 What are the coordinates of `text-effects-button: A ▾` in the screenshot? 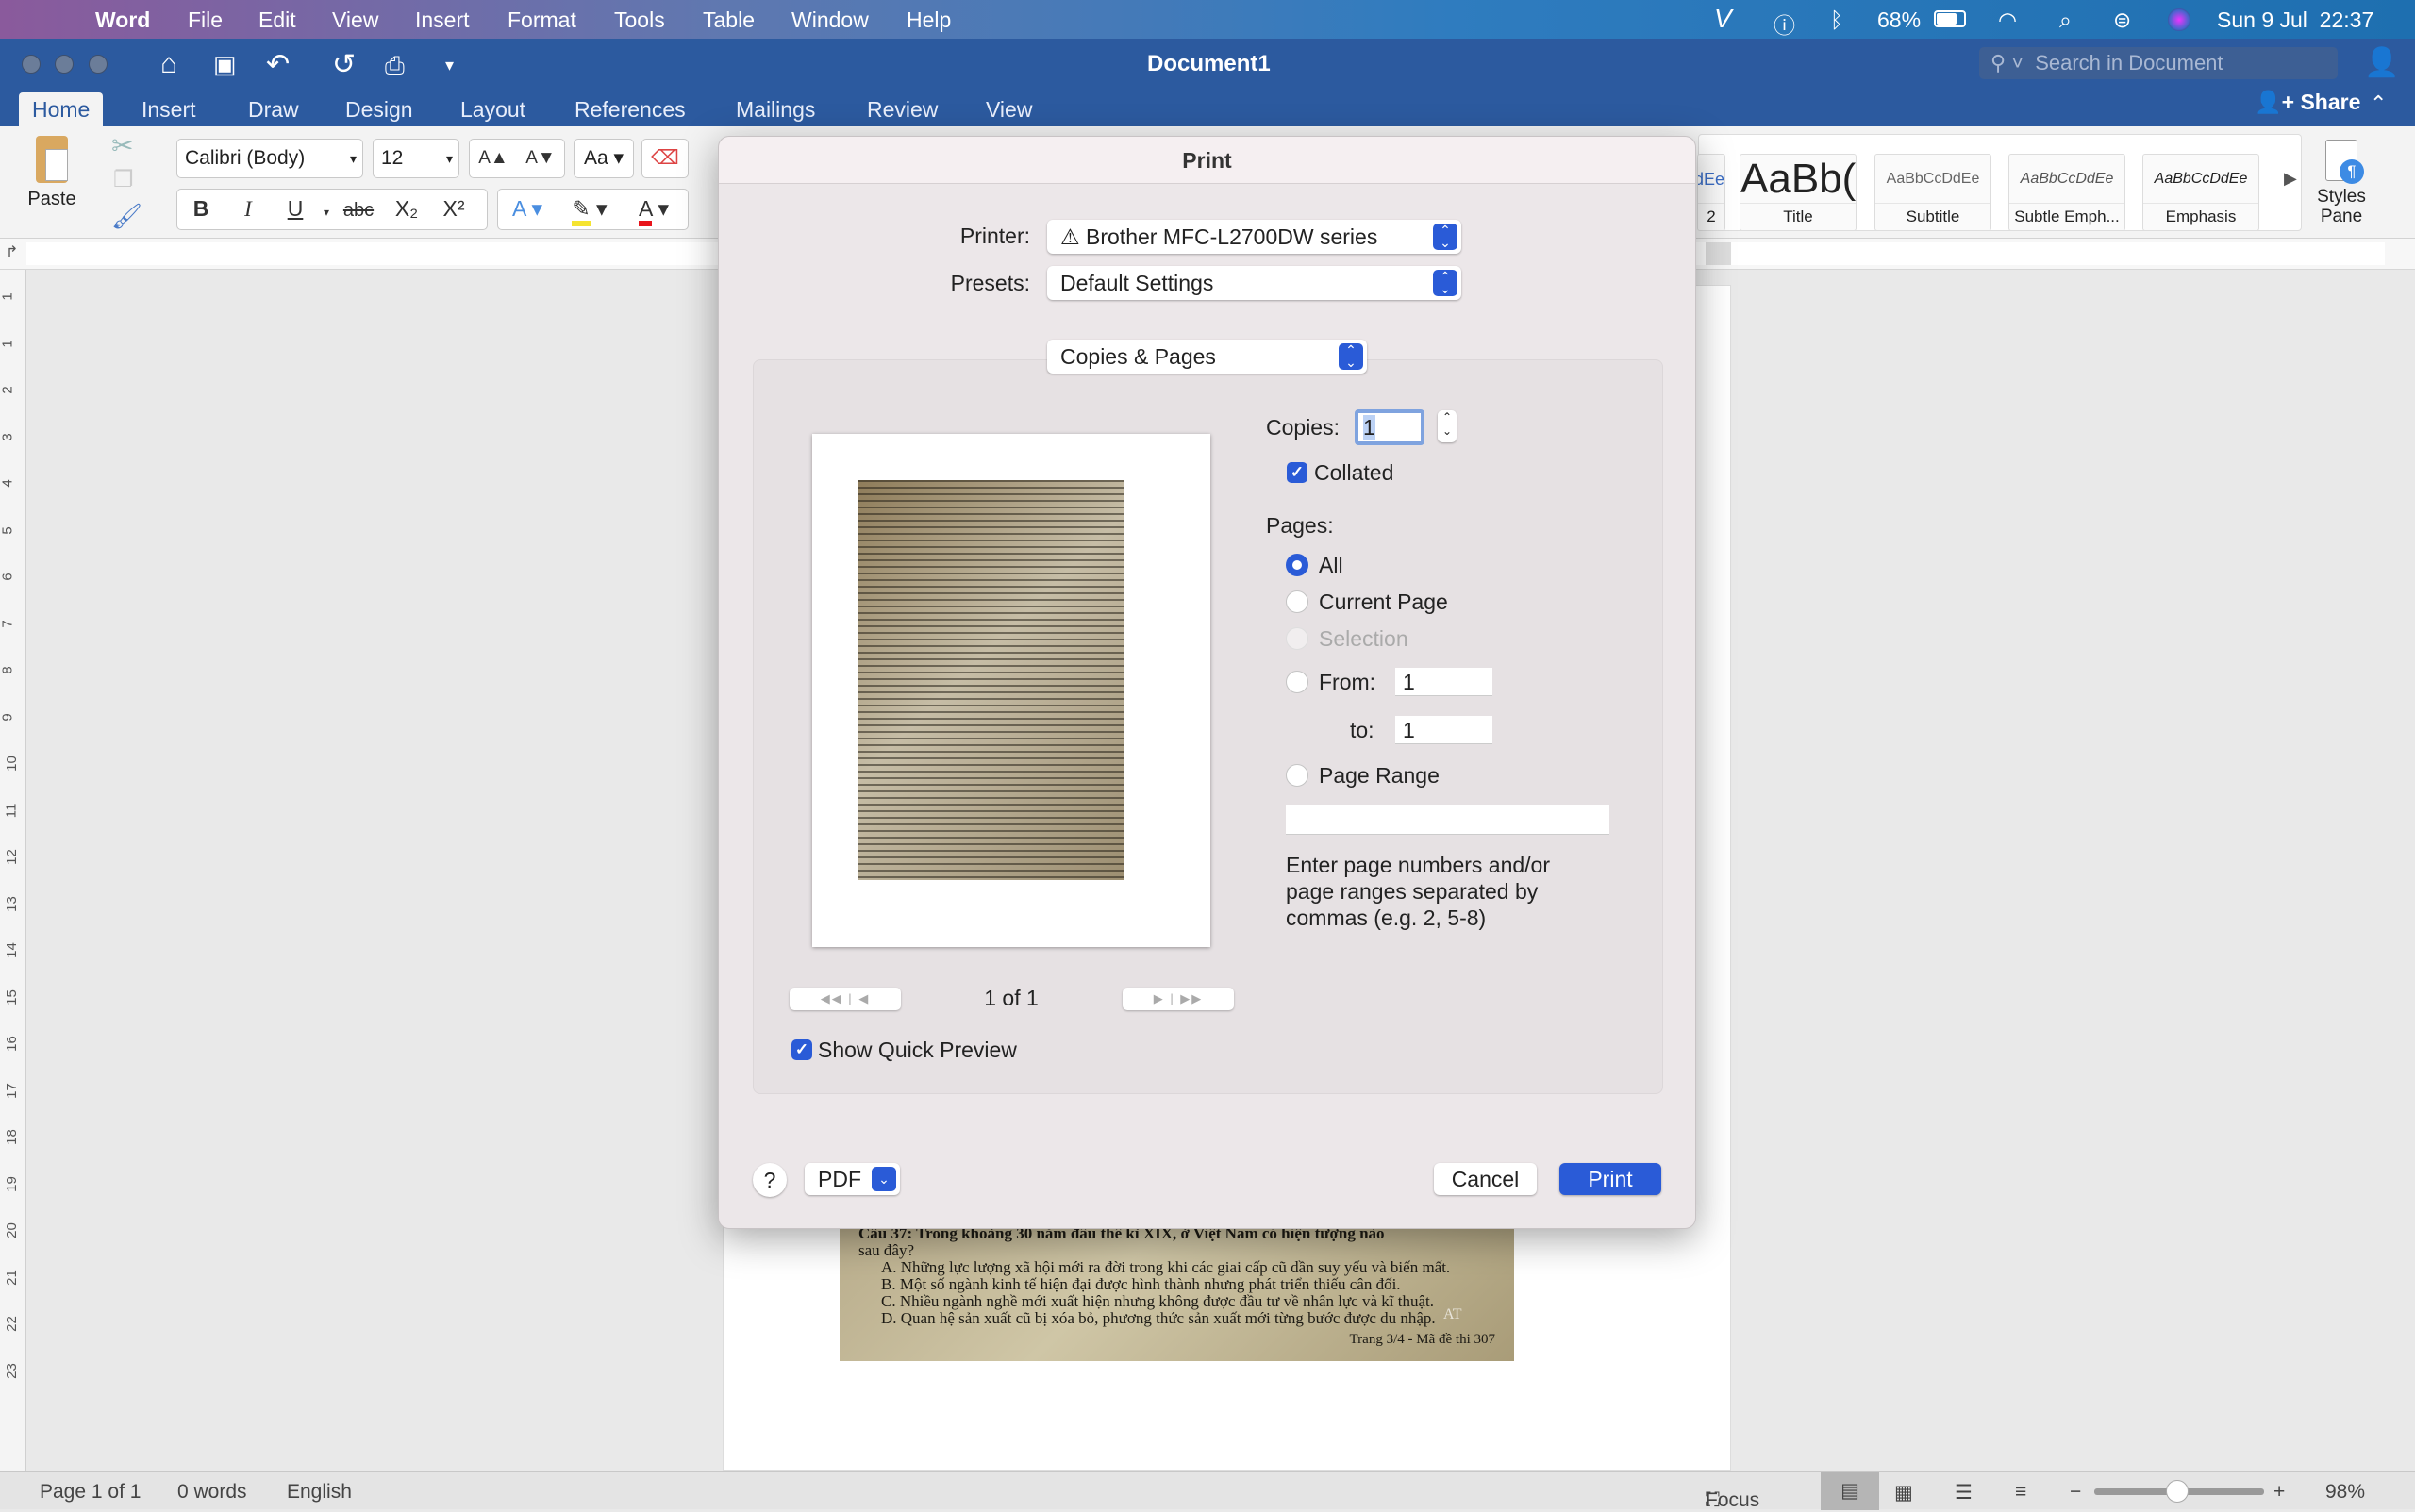 It's located at (528, 208).